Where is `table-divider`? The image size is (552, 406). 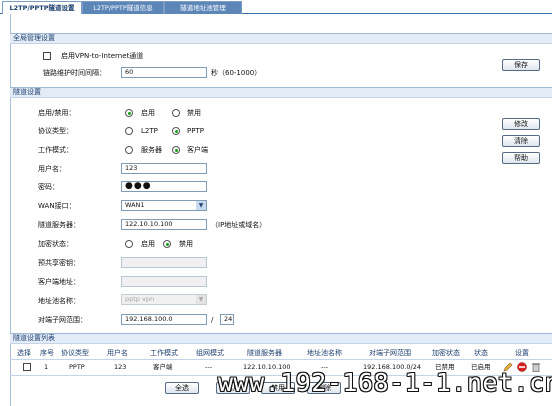 table-divider is located at coordinates (281, 359).